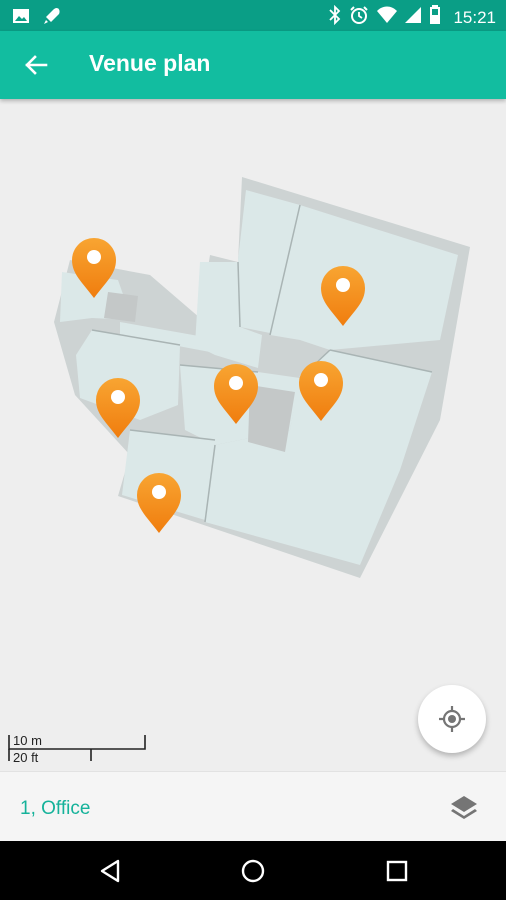 The height and width of the screenshot is (900, 506). What do you see at coordinates (359, 17) in the screenshot?
I see `alarm-icon` at bounding box center [359, 17].